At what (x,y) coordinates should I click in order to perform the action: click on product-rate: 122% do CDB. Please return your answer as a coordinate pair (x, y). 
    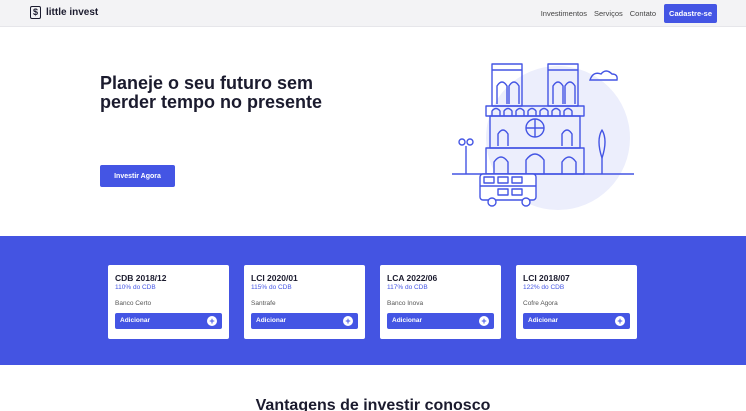
    Looking at the image, I should click on (544, 287).